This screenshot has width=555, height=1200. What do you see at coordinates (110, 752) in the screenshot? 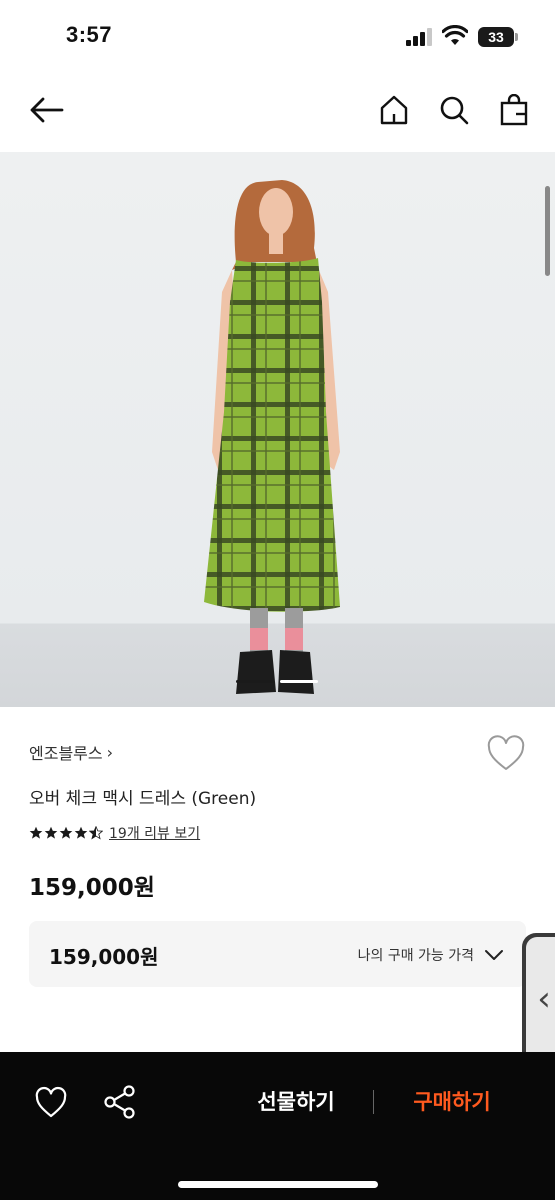
I see `chevron-right-icon: ›` at bounding box center [110, 752].